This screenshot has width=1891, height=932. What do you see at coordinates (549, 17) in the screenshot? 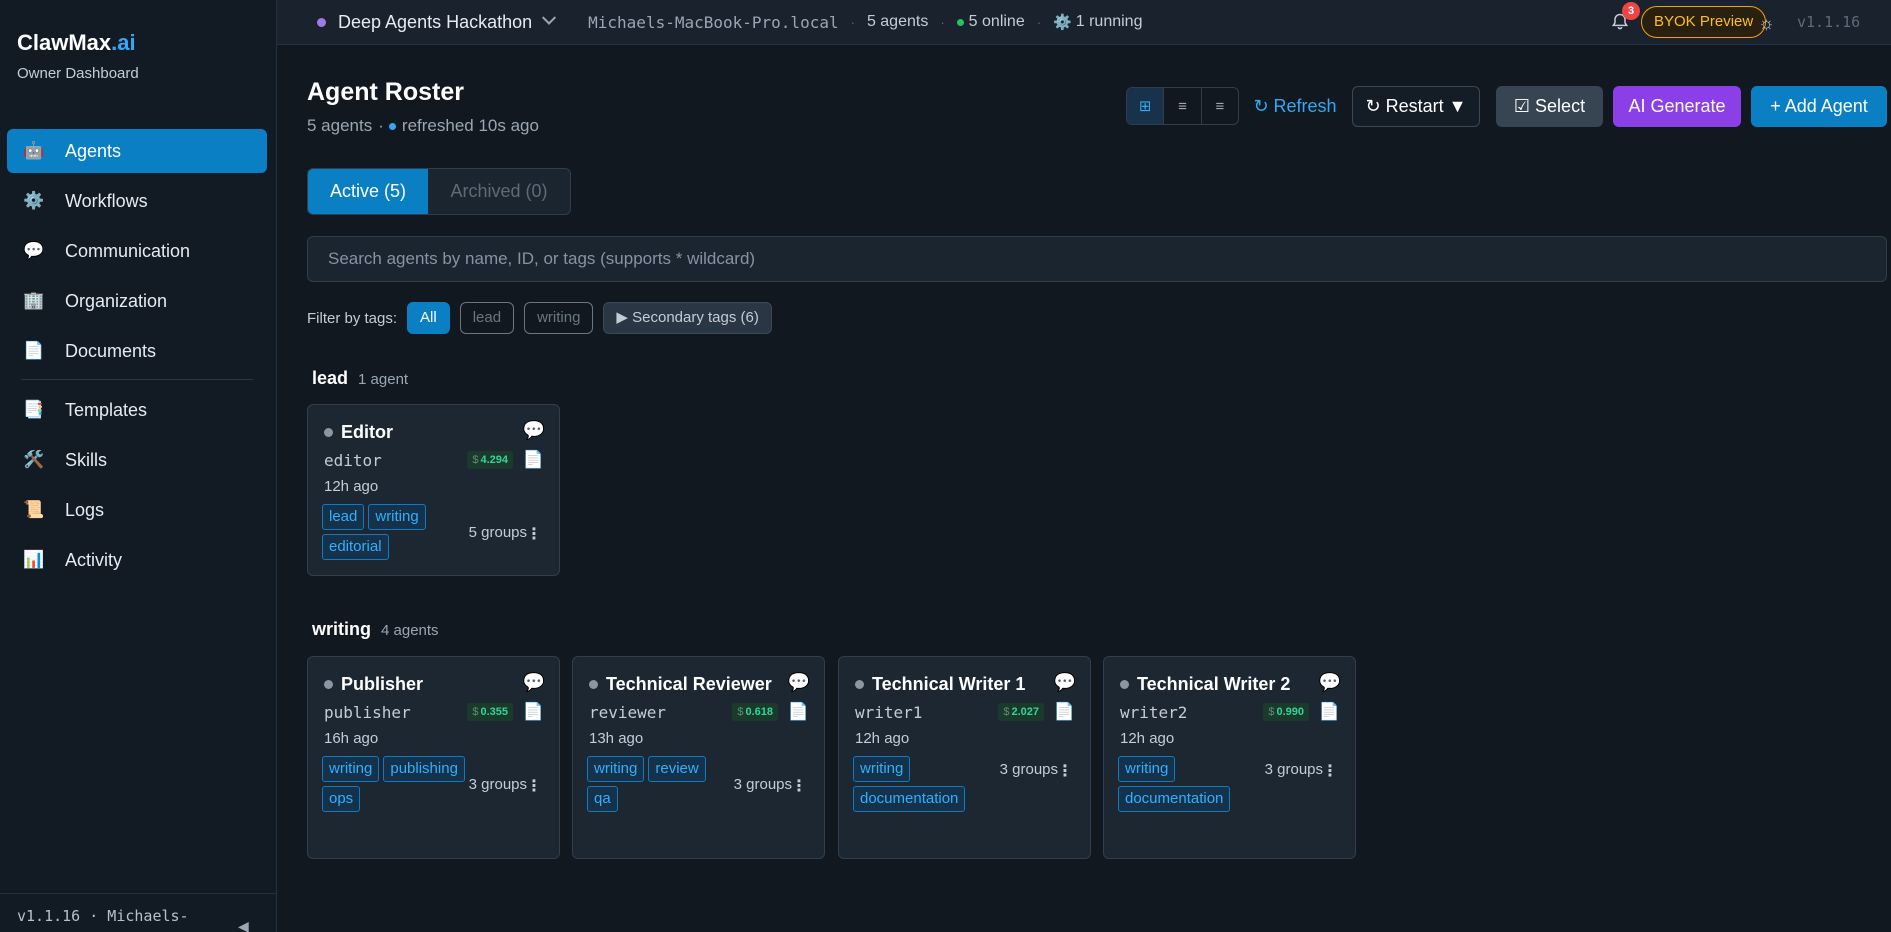
I see `chevron-down-icon` at bounding box center [549, 17].